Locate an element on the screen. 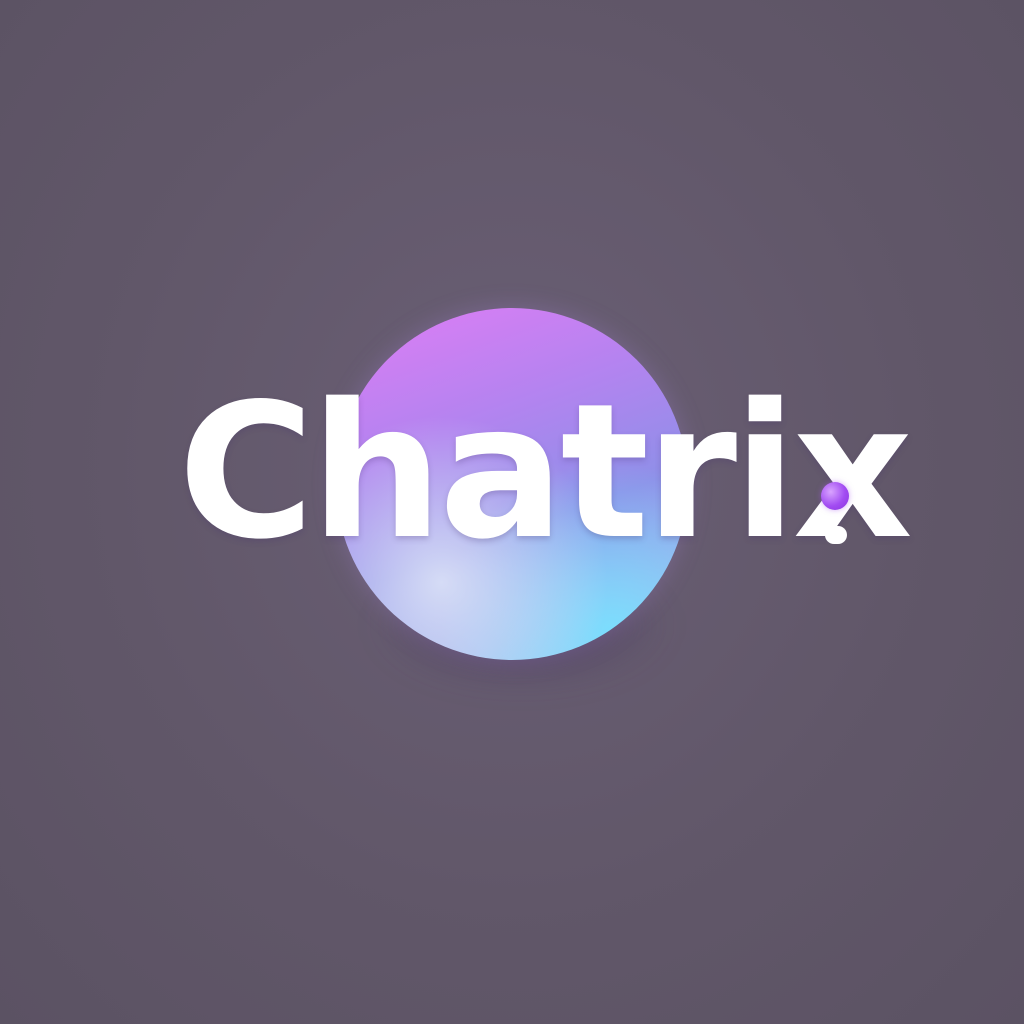 This screenshot has height=1024, width=1024. wordmark-tail-dot is located at coordinates (836, 535).